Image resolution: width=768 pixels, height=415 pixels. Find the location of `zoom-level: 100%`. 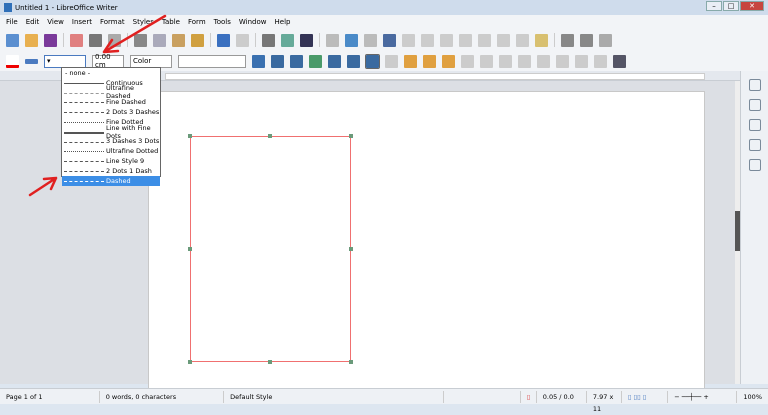

zoom-level: 100% is located at coordinates (752, 397).